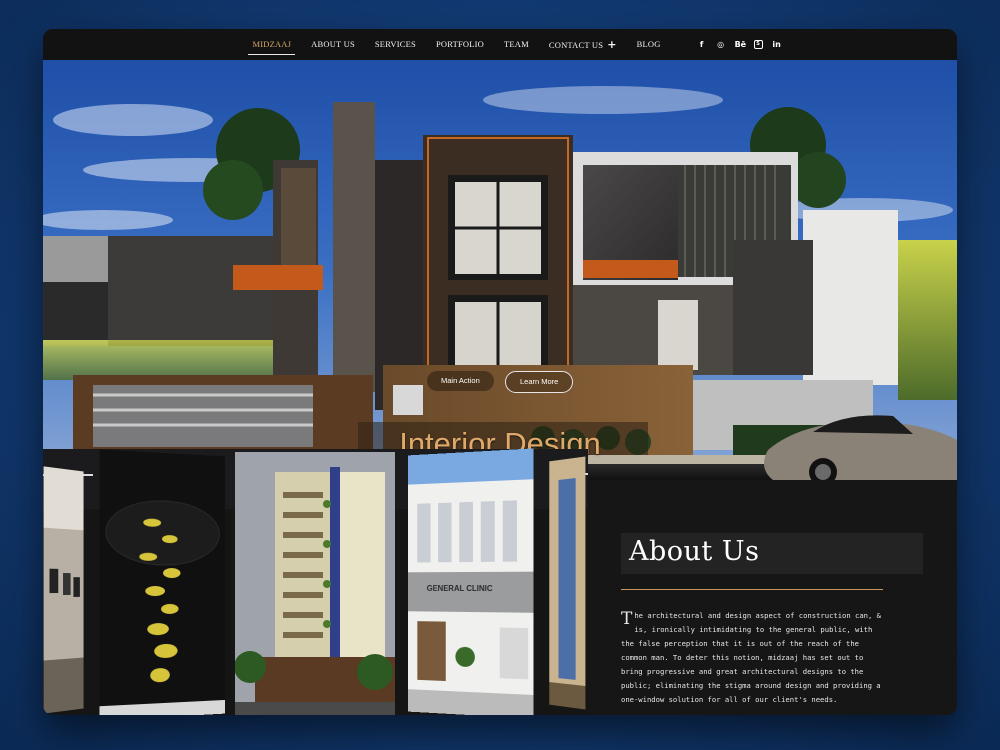 The width and height of the screenshot is (1000, 750). I want to click on instagram-icon: ◎, so click(721, 44).